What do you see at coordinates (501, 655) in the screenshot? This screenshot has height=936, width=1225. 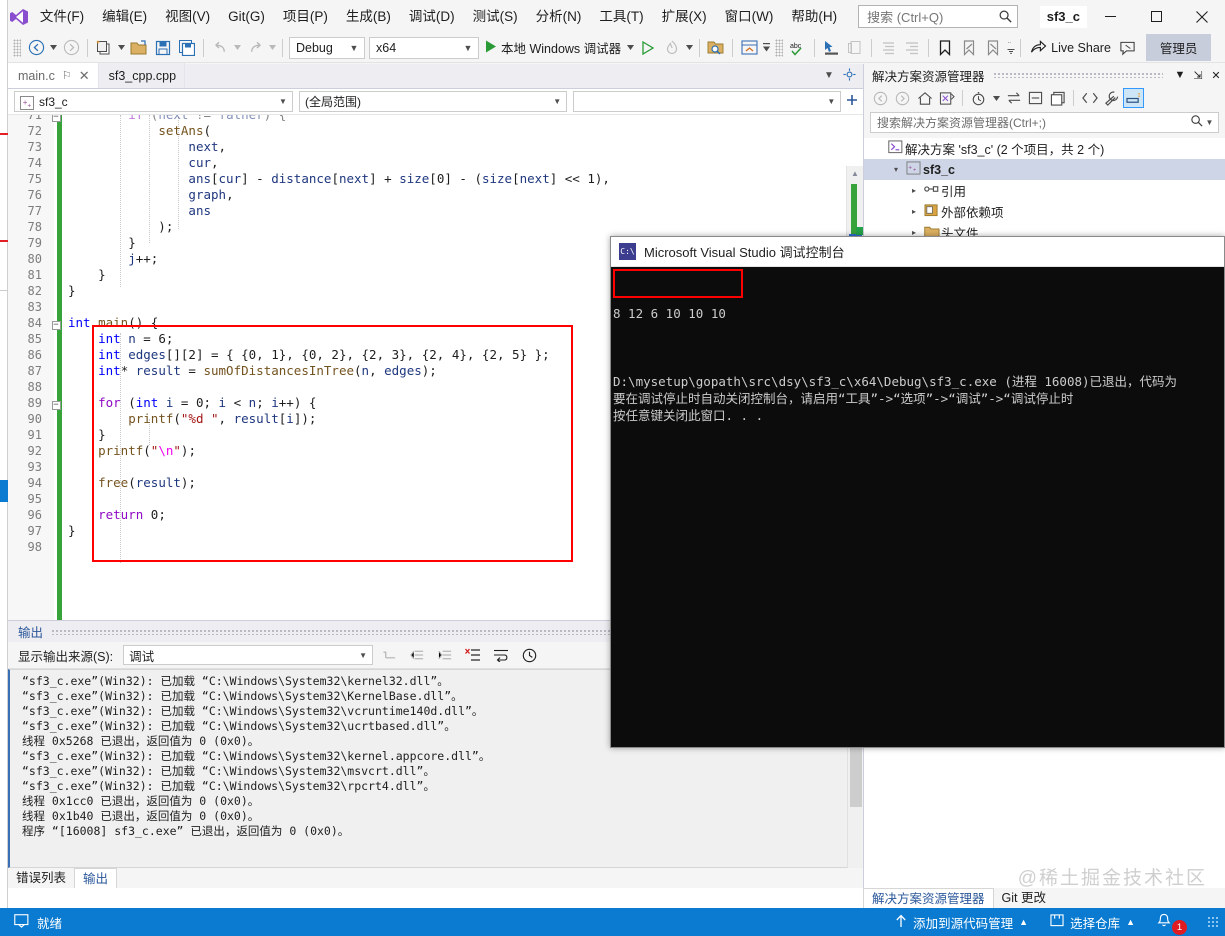 I see `word-wrap-icon` at bounding box center [501, 655].